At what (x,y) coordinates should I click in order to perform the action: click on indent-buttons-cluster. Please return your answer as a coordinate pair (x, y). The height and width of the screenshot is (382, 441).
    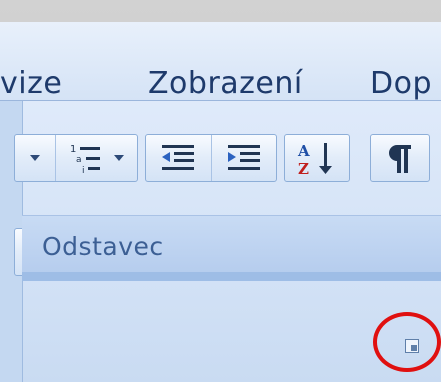
    Looking at the image, I should click on (211, 158).